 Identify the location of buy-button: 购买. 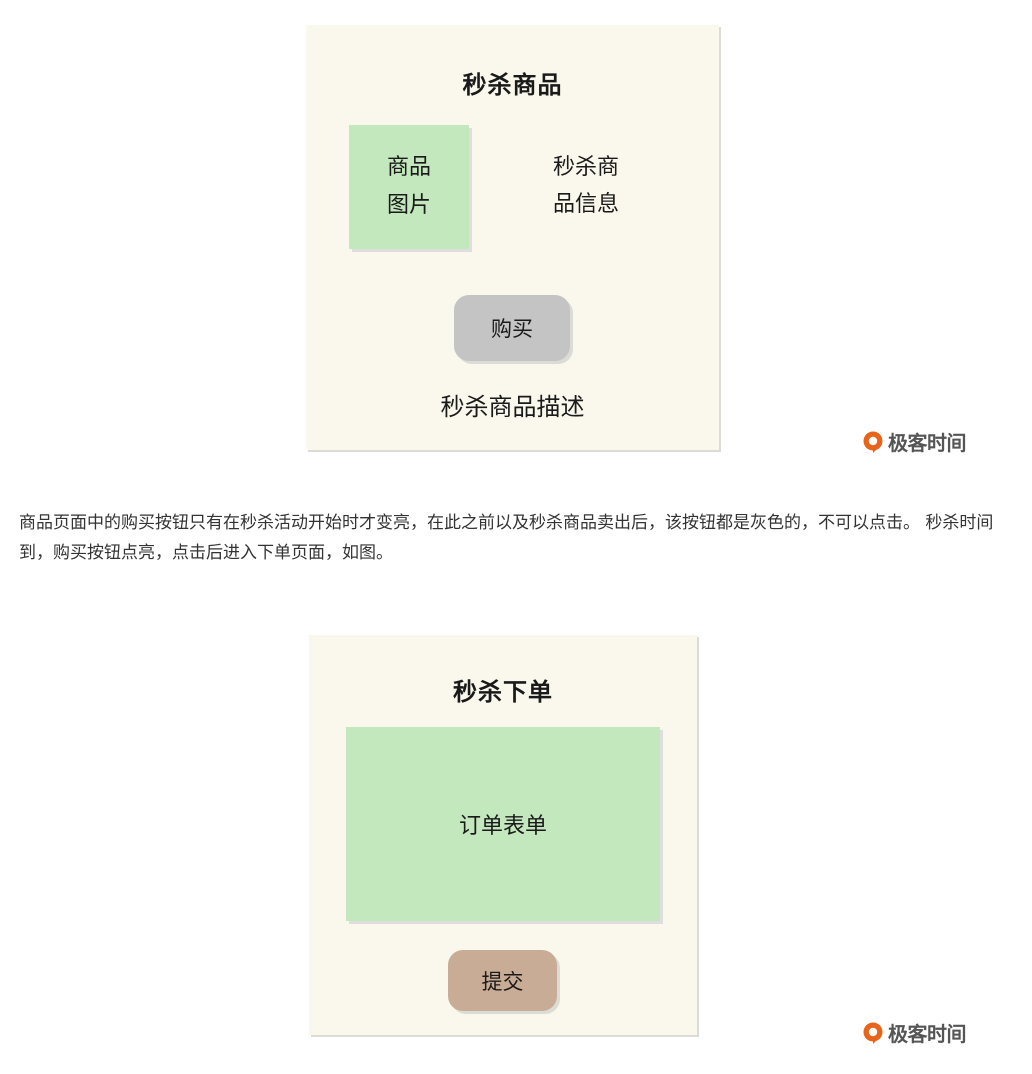
(512, 328).